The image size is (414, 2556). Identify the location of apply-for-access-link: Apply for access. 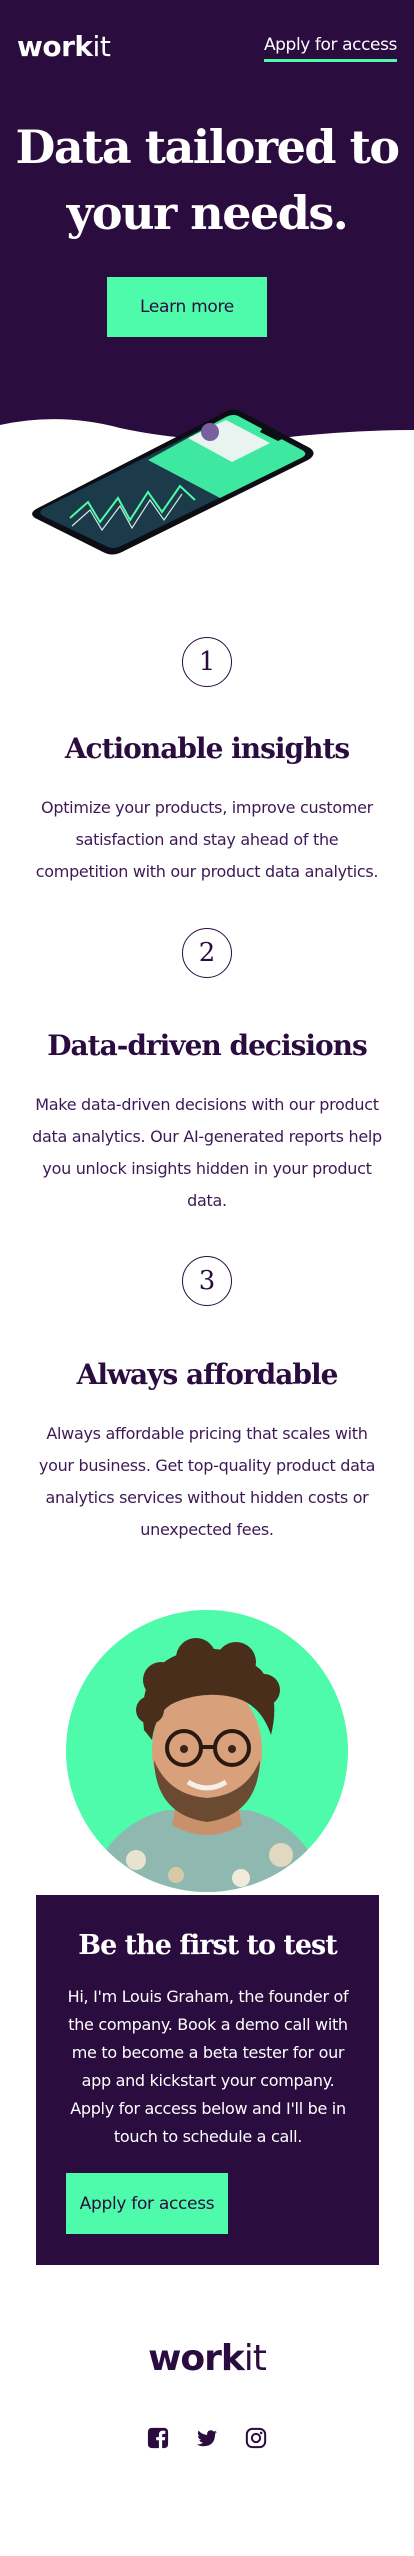
(330, 48).